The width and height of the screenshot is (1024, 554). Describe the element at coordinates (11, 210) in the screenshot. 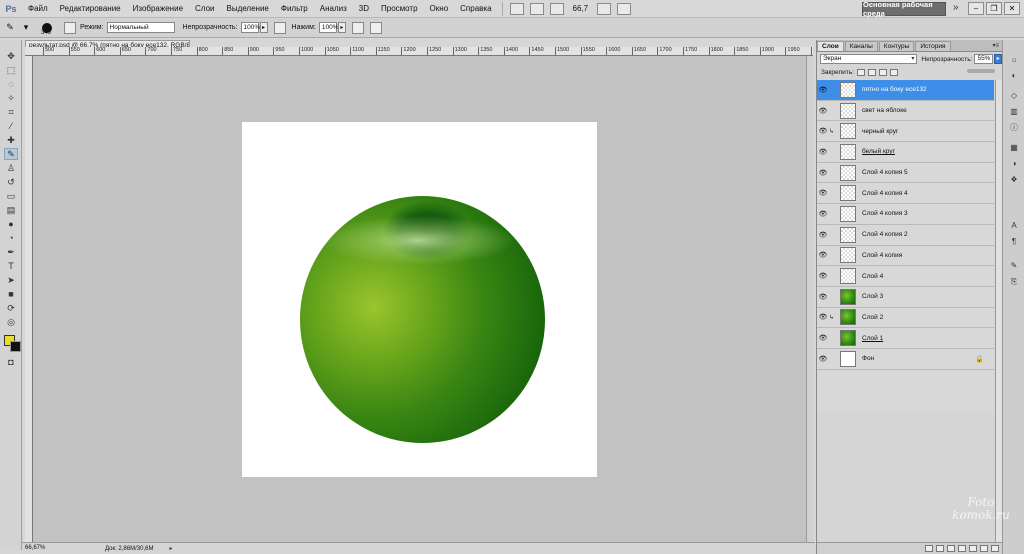

I see `gradient-tool-icon: ▤` at that location.